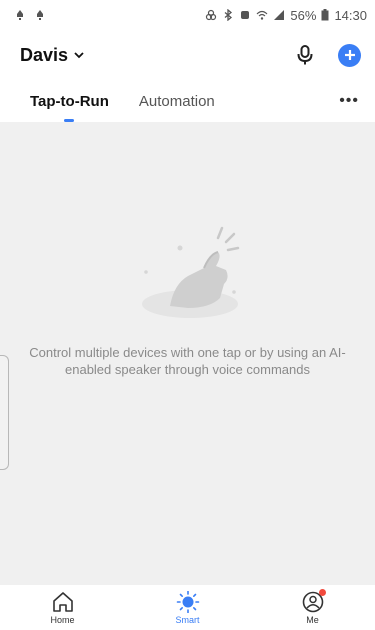  What do you see at coordinates (4, 412) in the screenshot?
I see `side-drawer-handle` at bounding box center [4, 412].